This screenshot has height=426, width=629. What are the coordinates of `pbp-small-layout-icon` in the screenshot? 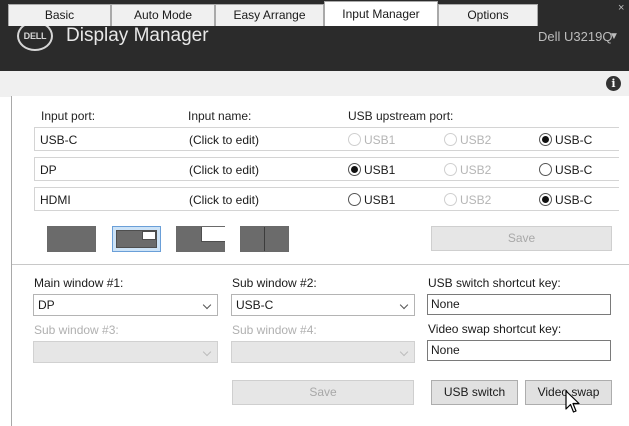 It's located at (200, 239).